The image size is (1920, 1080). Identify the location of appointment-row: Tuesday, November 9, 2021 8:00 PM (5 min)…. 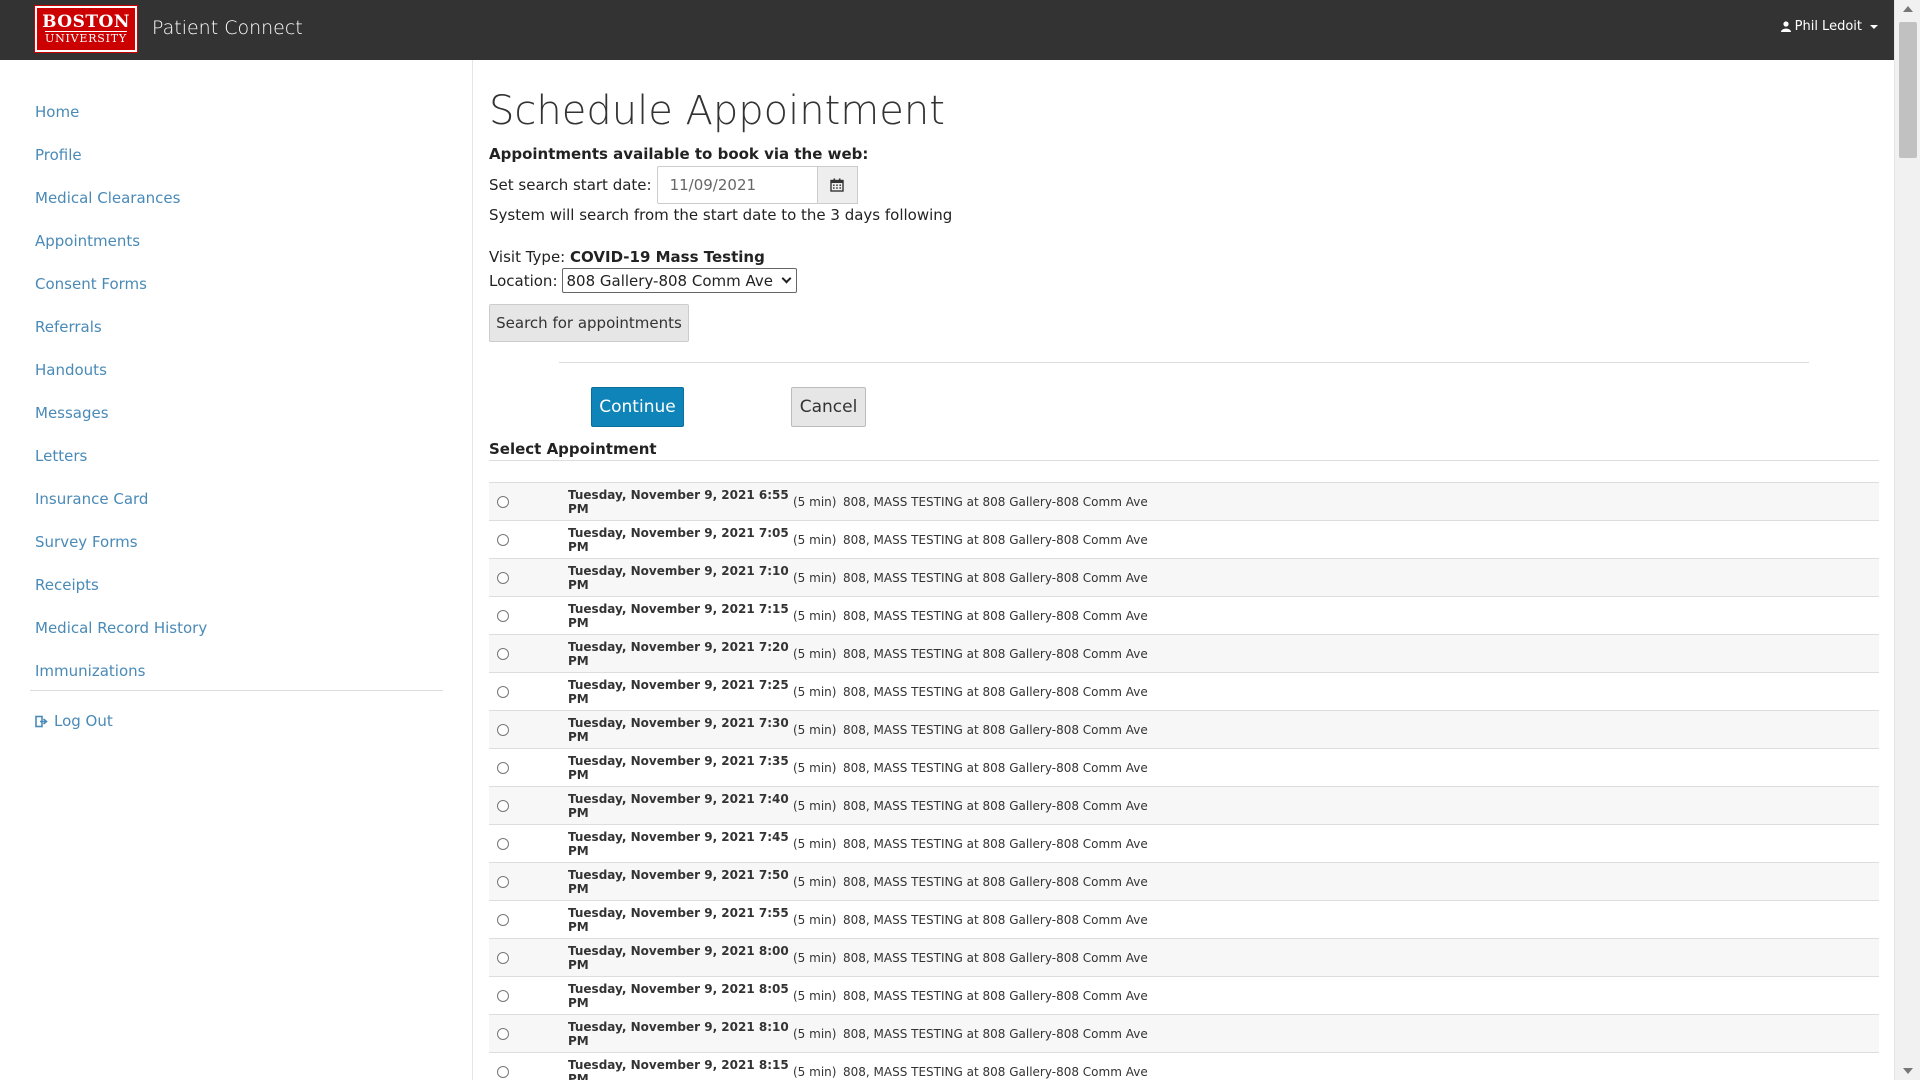
(1184, 957).